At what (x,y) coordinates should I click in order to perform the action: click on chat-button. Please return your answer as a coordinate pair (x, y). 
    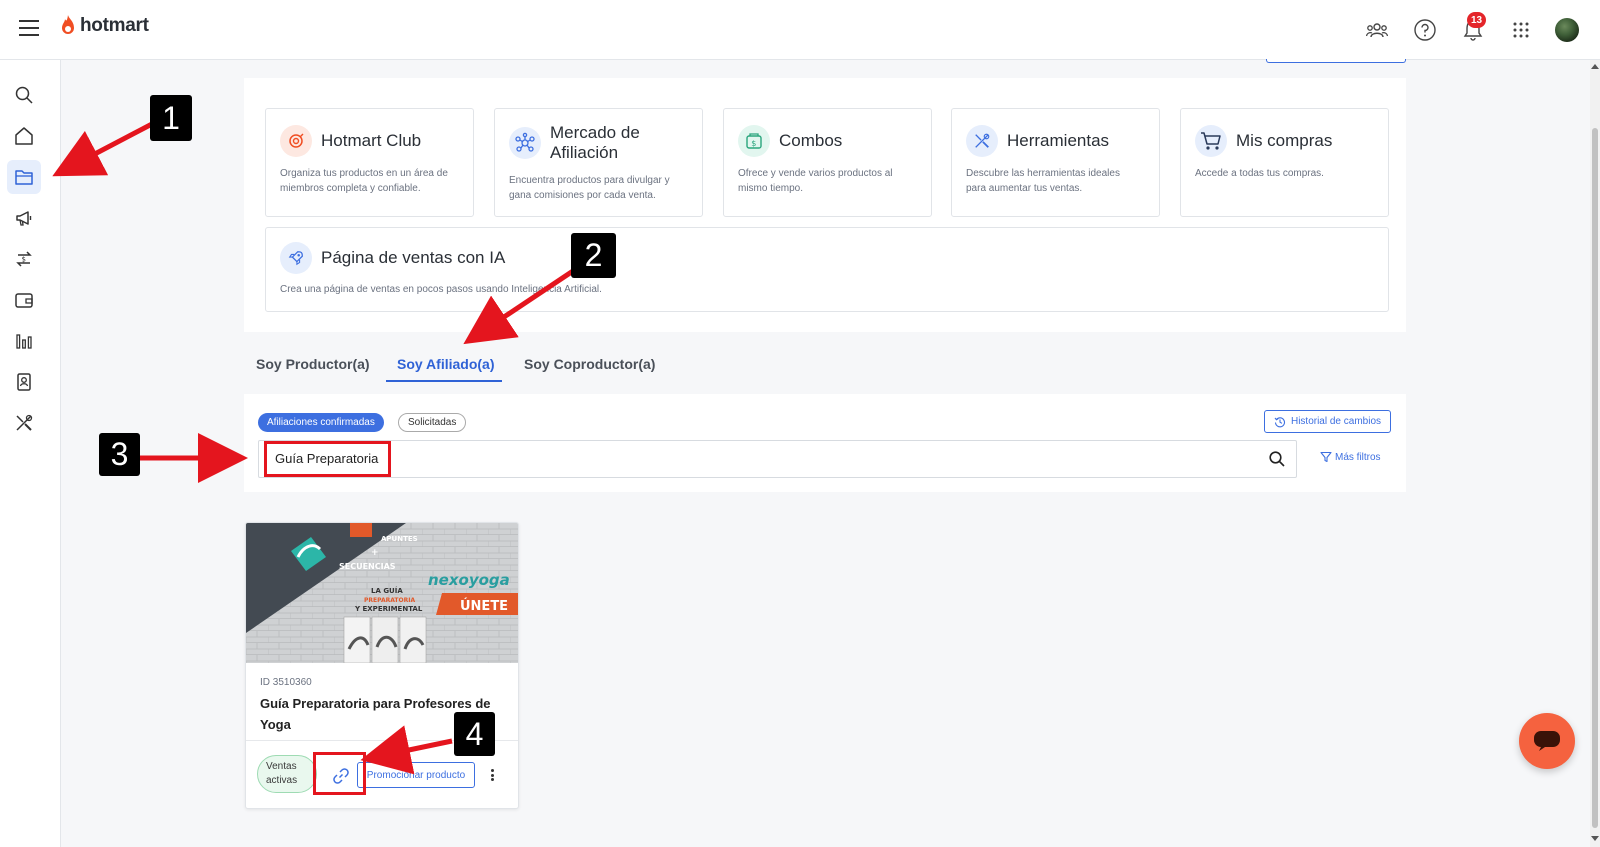
    Looking at the image, I should click on (1547, 741).